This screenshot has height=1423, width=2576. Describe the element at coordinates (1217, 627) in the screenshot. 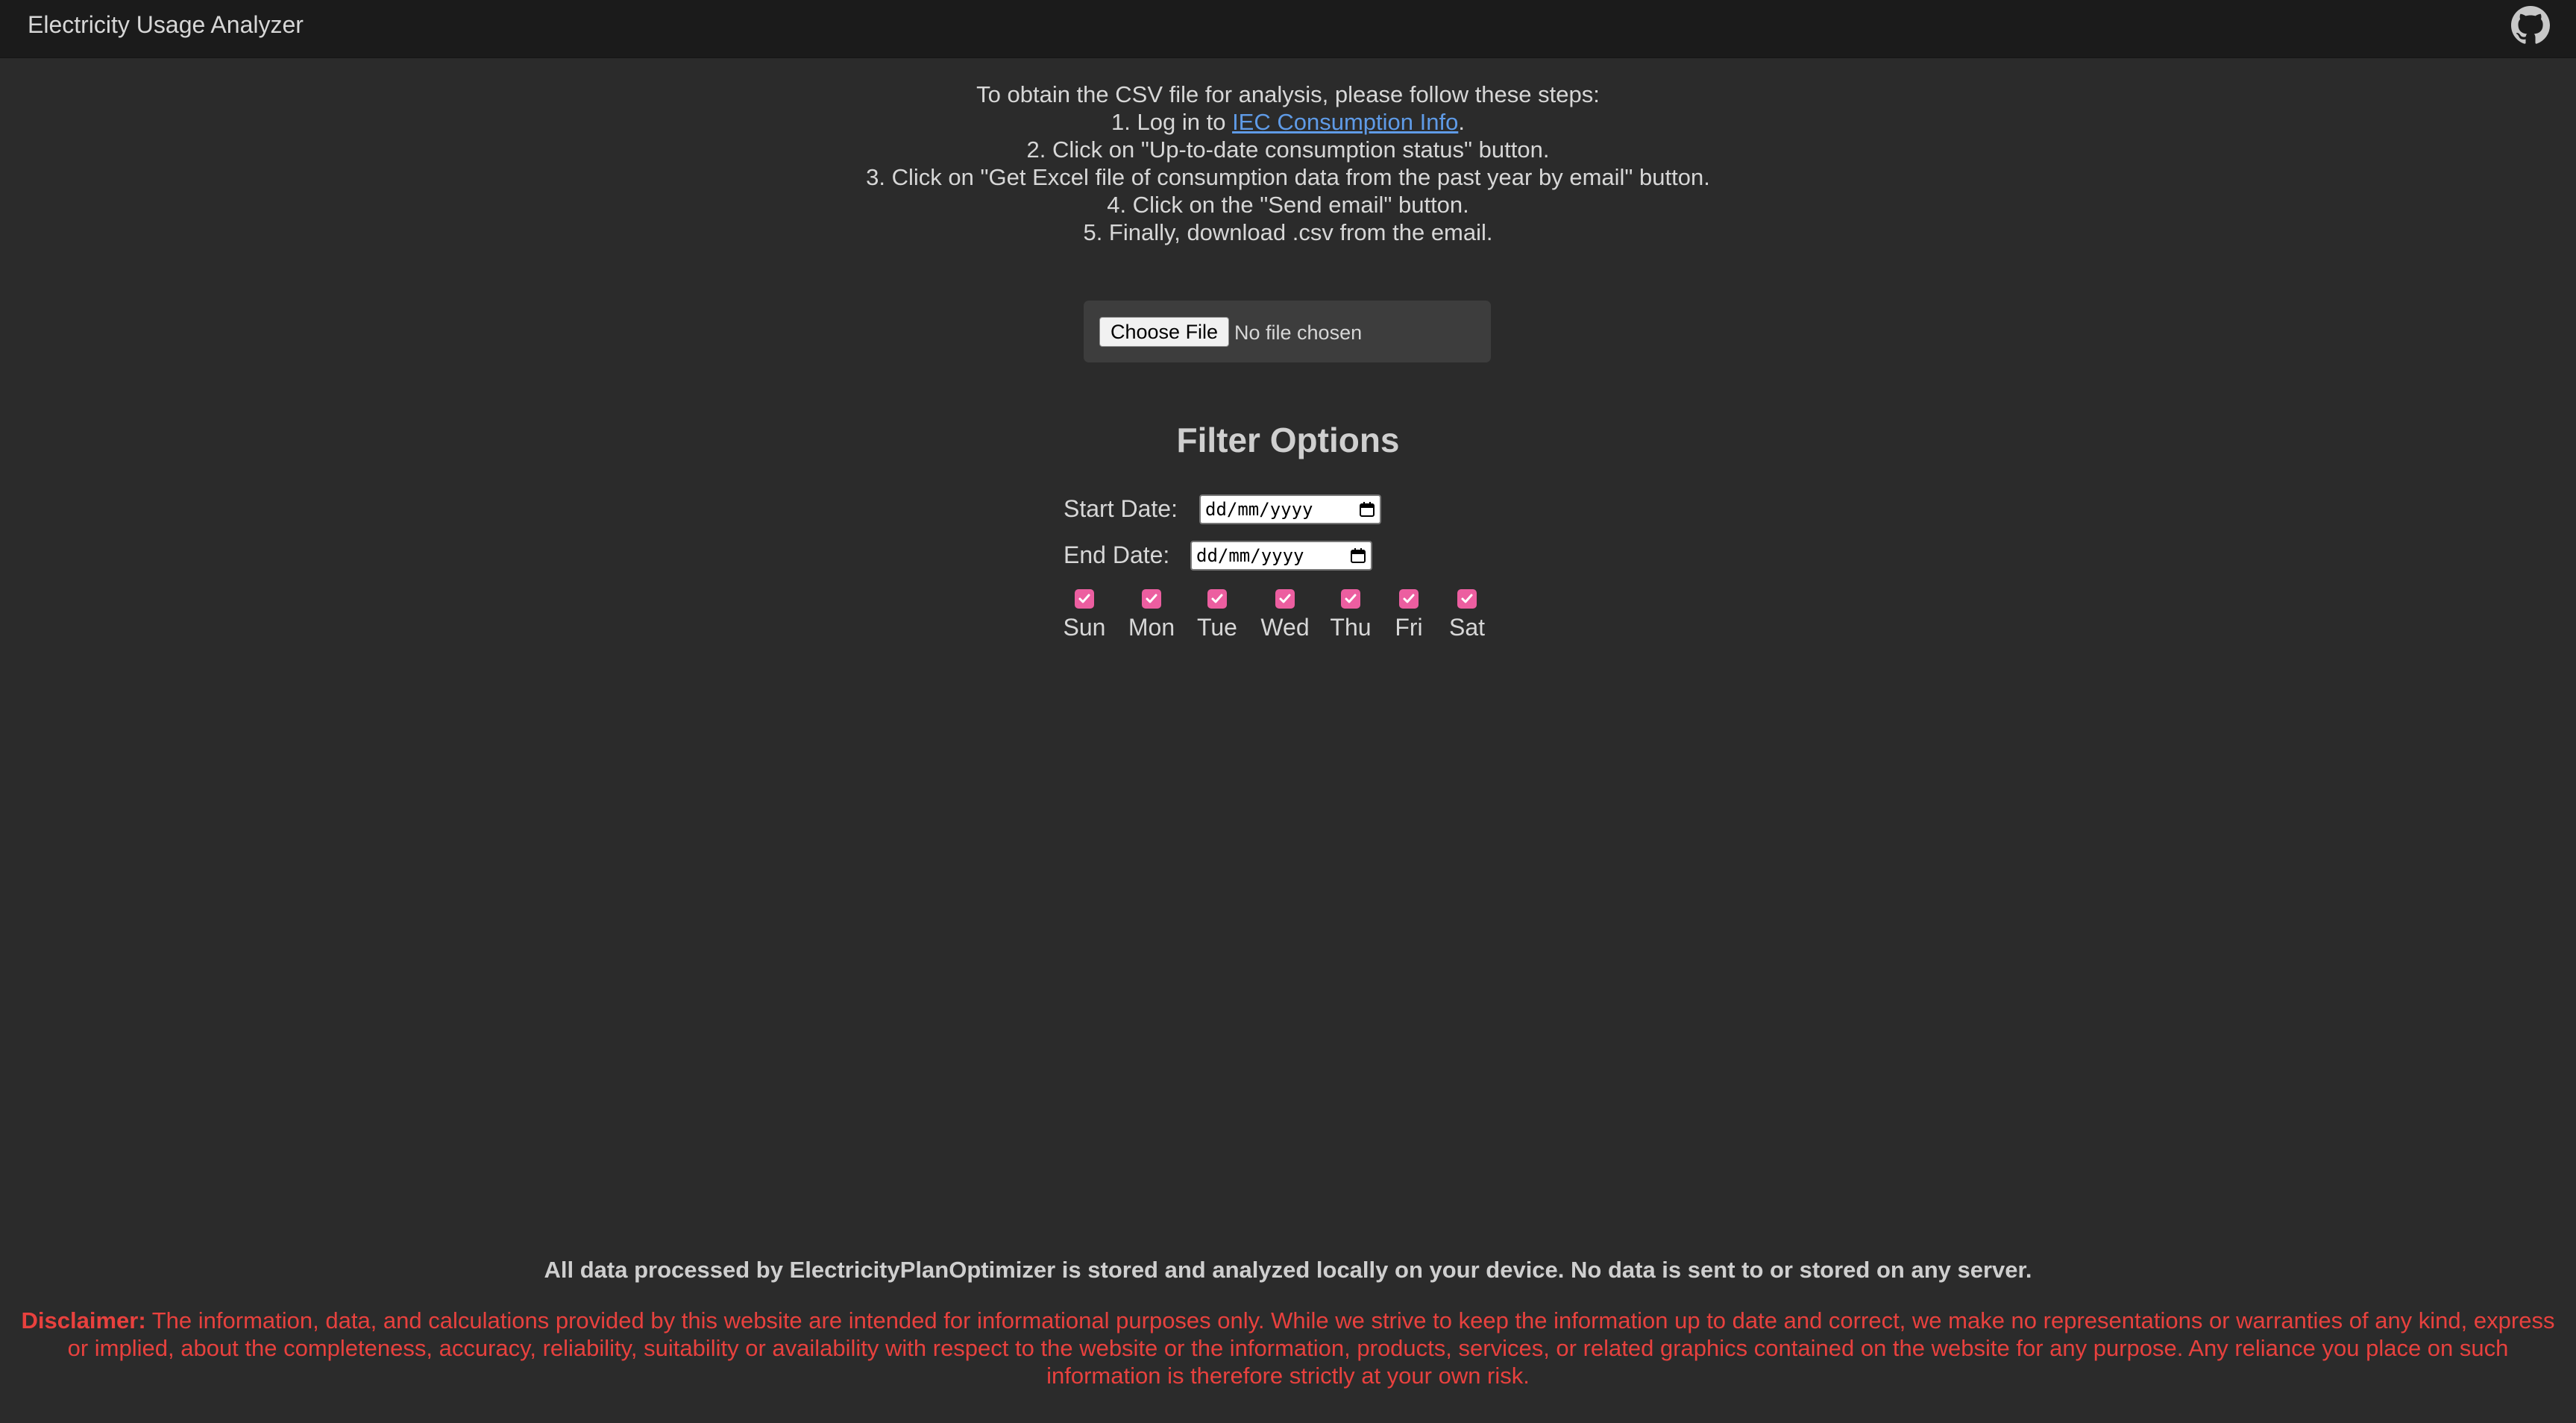

I see `tue-label: Tue` at that location.